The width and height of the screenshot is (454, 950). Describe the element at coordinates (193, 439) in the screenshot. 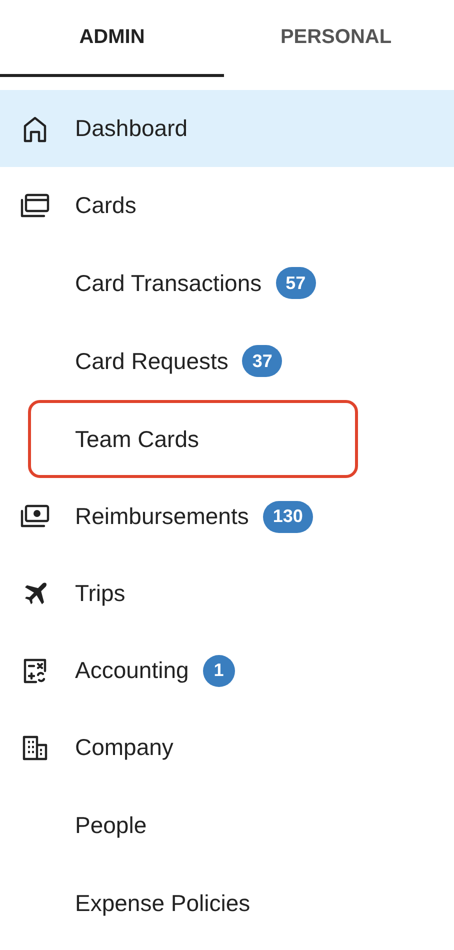

I see `nav-subitem: Team Cards` at that location.